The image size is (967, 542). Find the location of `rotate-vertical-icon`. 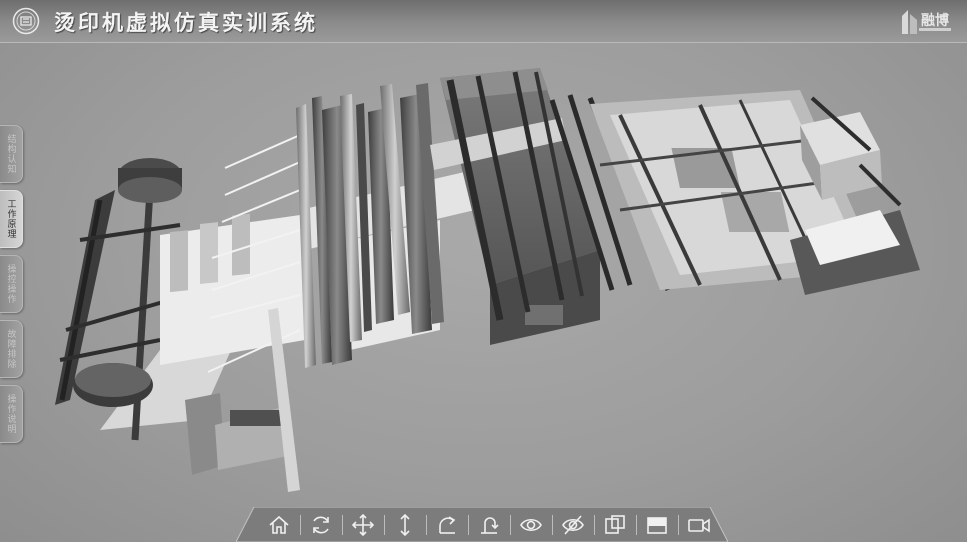

rotate-vertical-icon is located at coordinates (490, 525).